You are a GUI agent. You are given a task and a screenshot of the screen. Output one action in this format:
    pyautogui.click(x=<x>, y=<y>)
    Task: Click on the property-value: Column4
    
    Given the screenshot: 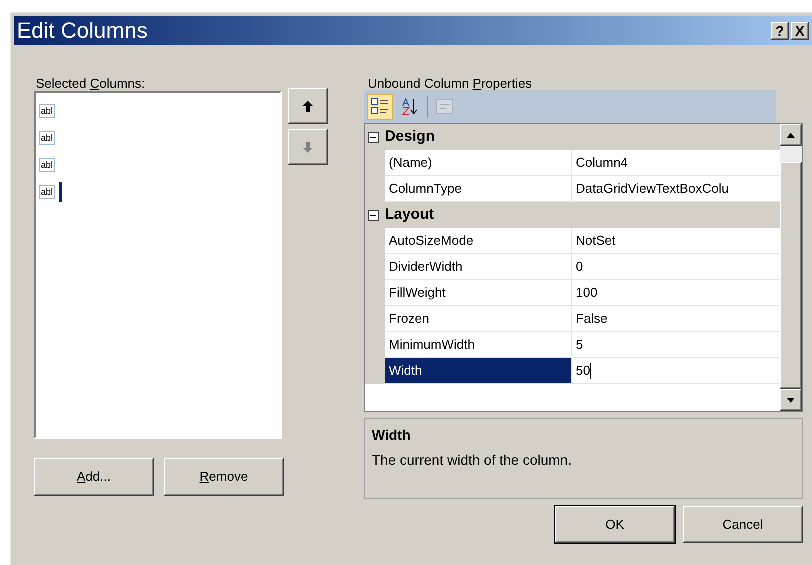 What is the action you would take?
    pyautogui.click(x=676, y=163)
    